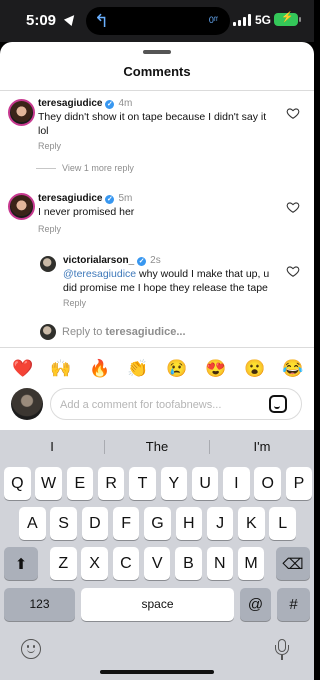 Image resolution: width=320 pixels, height=680 pixels. What do you see at coordinates (39, 604) in the screenshot?
I see `numbers-key: 123` at bounding box center [39, 604].